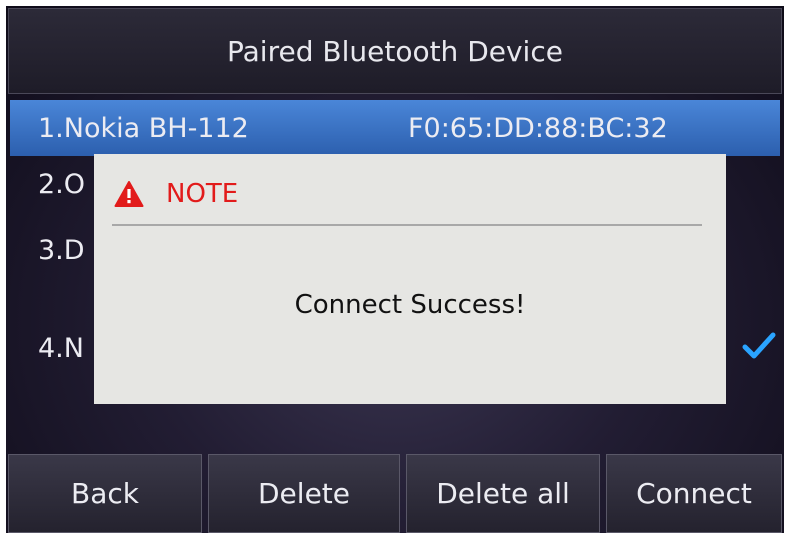  I want to click on delete-button: Delete, so click(304, 493).